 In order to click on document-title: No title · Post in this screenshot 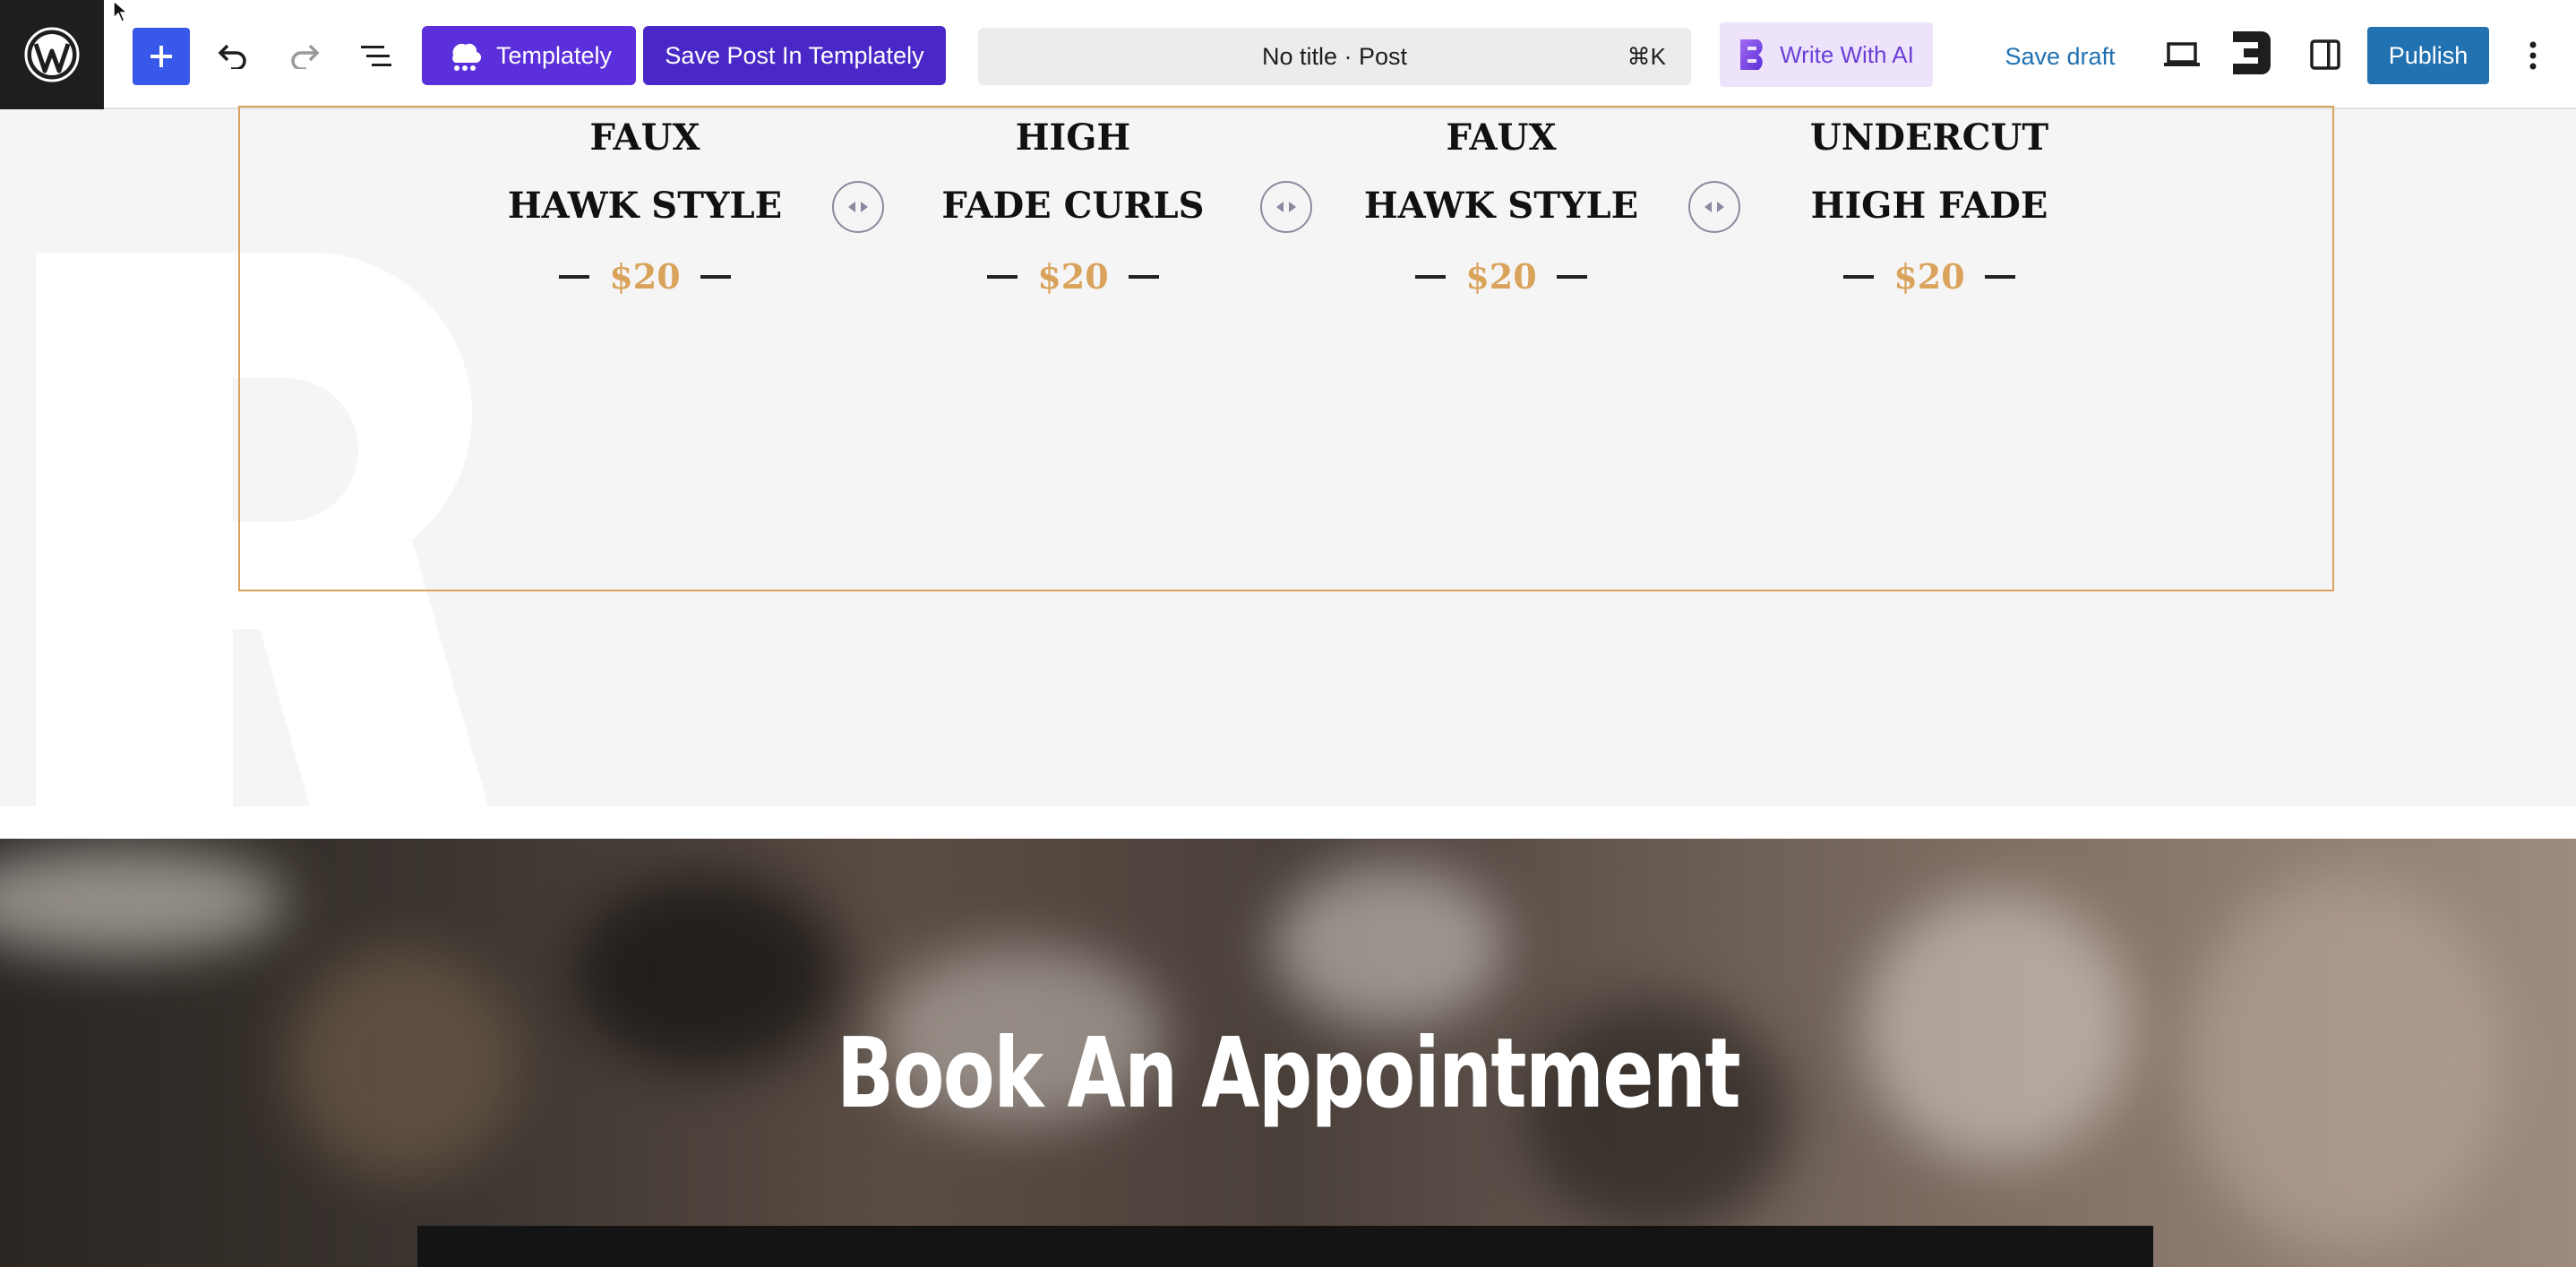, I will do `click(1334, 56)`.